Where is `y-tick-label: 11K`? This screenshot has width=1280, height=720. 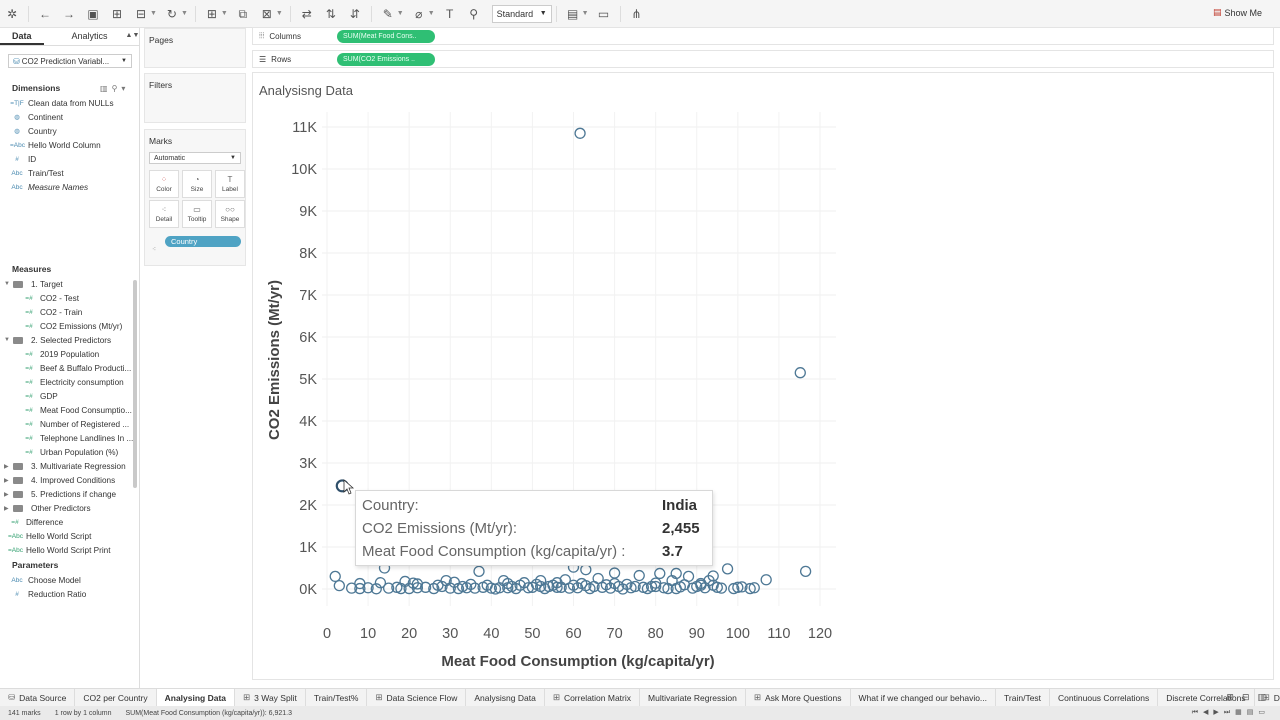
y-tick-label: 11K is located at coordinates (304, 128).